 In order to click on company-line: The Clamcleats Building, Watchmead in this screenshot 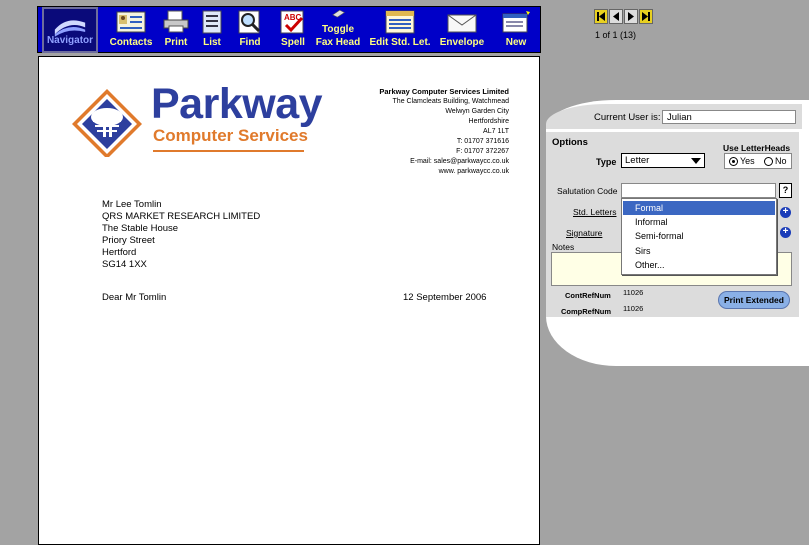, I will do `click(450, 101)`.